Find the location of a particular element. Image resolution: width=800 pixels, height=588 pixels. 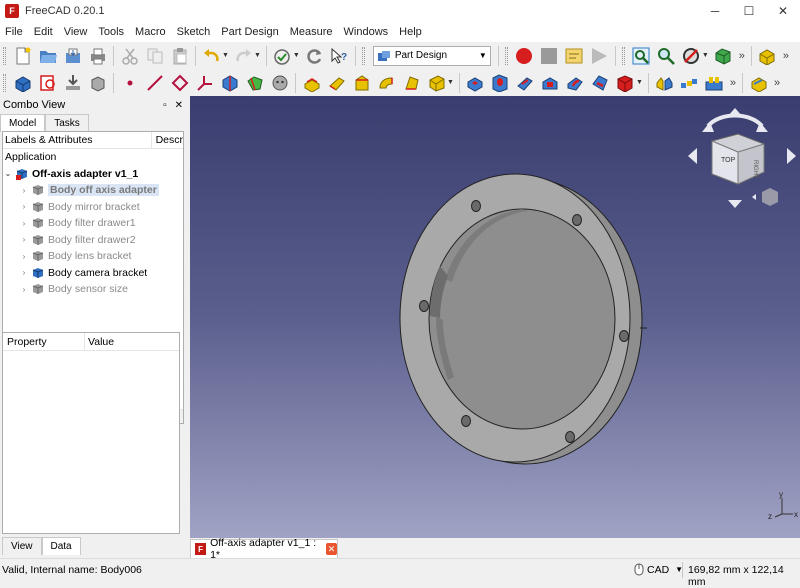

std-view-box-icon is located at coordinates (767, 56).